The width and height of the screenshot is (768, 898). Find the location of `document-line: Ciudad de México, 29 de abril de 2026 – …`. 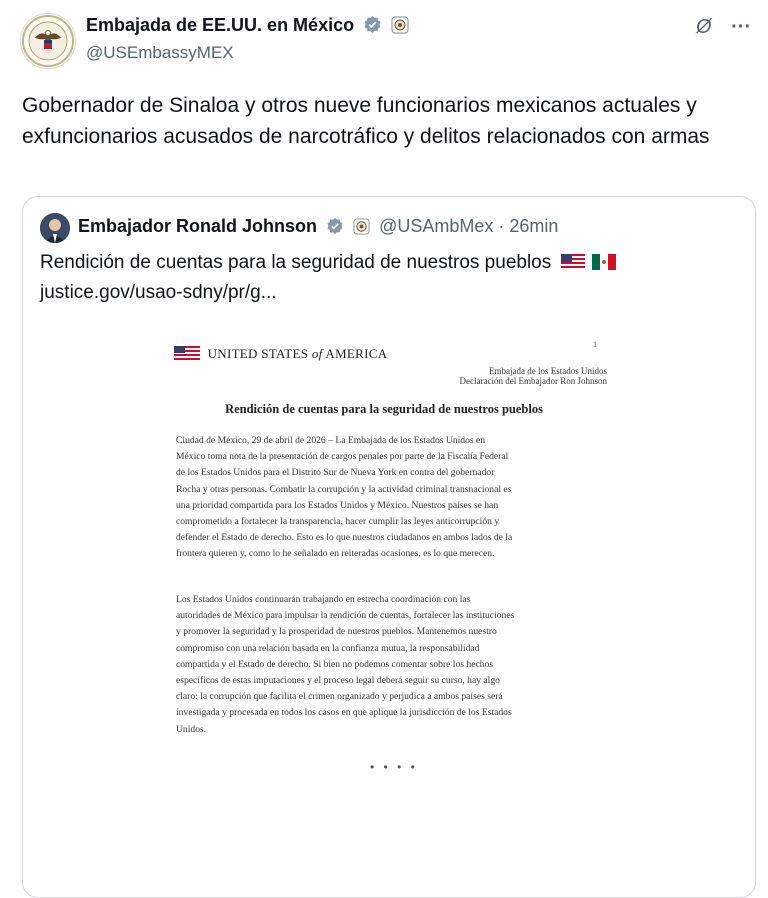

document-line: Ciudad de México, 29 de abril de 2026 – … is located at coordinates (331, 440).